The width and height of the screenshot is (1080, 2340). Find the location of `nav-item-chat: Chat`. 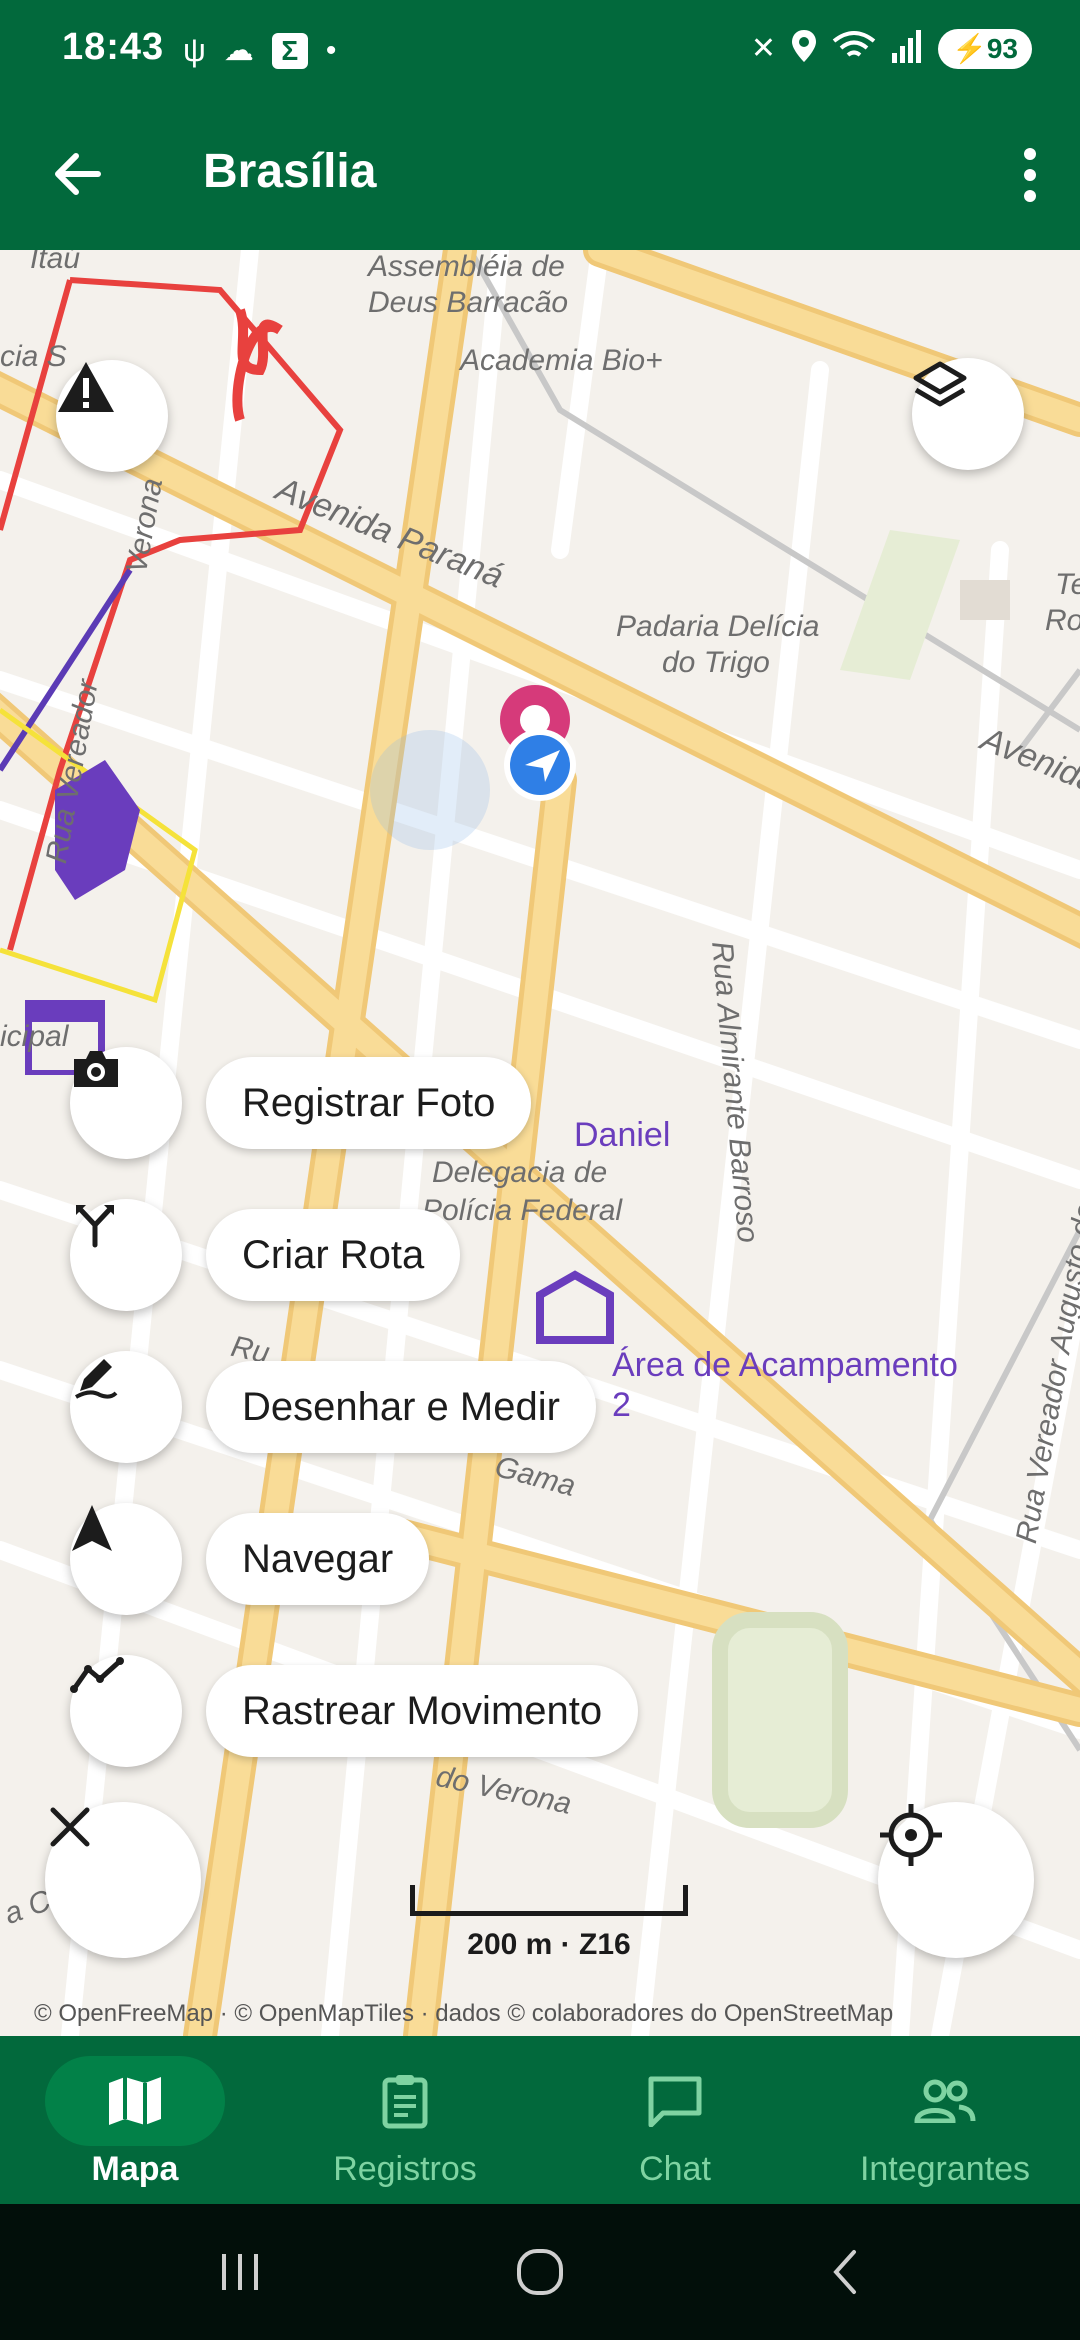

nav-item-chat: Chat is located at coordinates (675, 2120).